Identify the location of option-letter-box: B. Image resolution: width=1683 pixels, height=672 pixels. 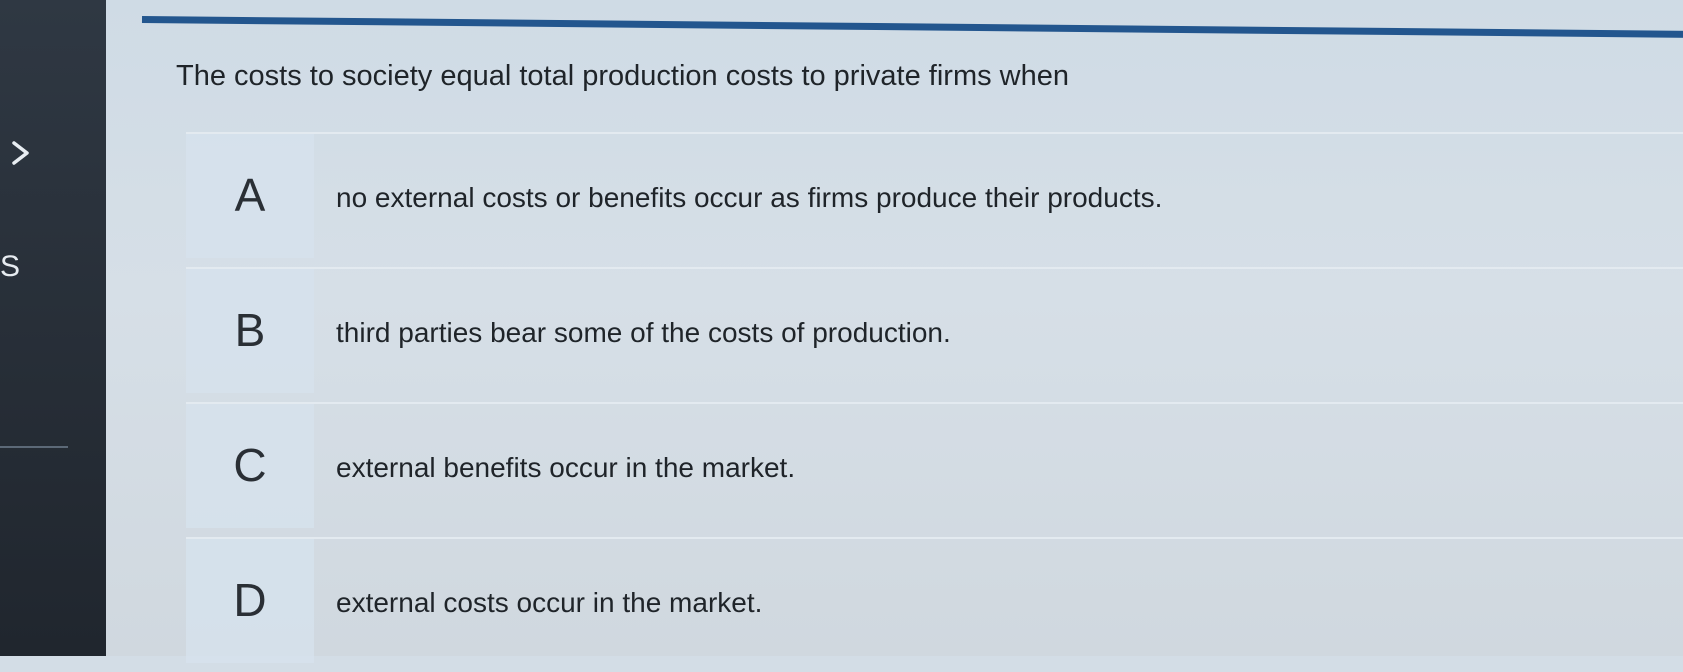
(250, 331).